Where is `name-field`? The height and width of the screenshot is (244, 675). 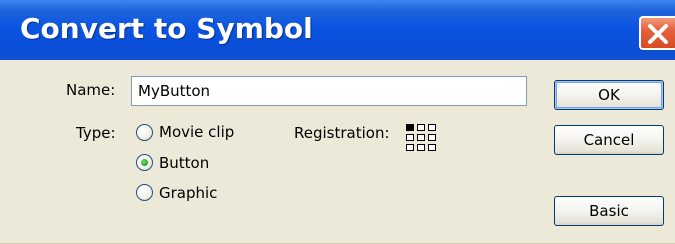 name-field is located at coordinates (329, 91).